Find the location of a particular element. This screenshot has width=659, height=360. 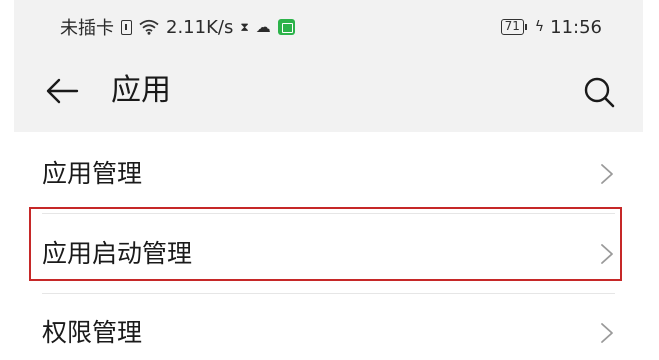

network-speed: 2.11K/s is located at coordinates (200, 27).